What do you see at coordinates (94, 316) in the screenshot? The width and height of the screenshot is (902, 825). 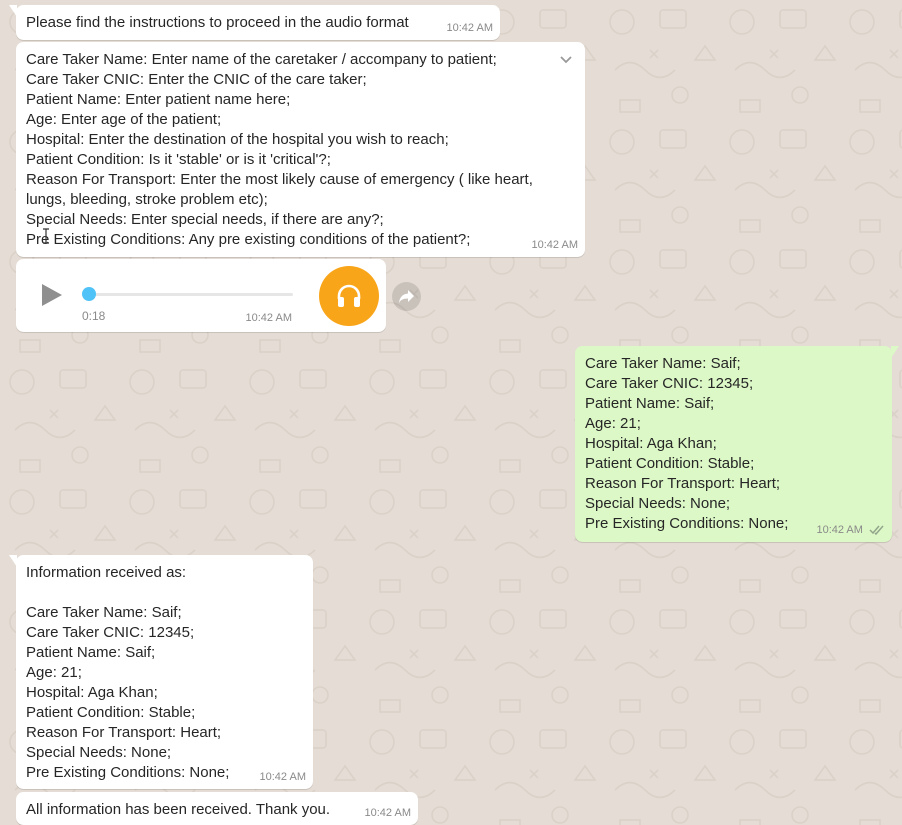 I see `audio-duration: 0:18` at bounding box center [94, 316].